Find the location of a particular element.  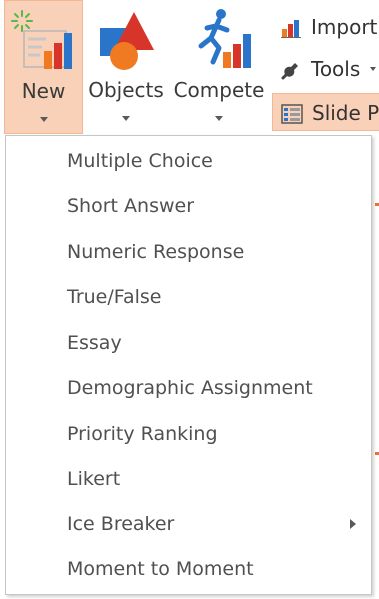

new-question-chart-icon is located at coordinates (41, 39).